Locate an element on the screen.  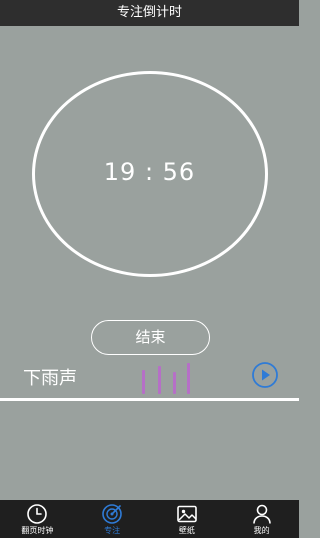
timer-display: 19 : 56 is located at coordinates (149, 172).